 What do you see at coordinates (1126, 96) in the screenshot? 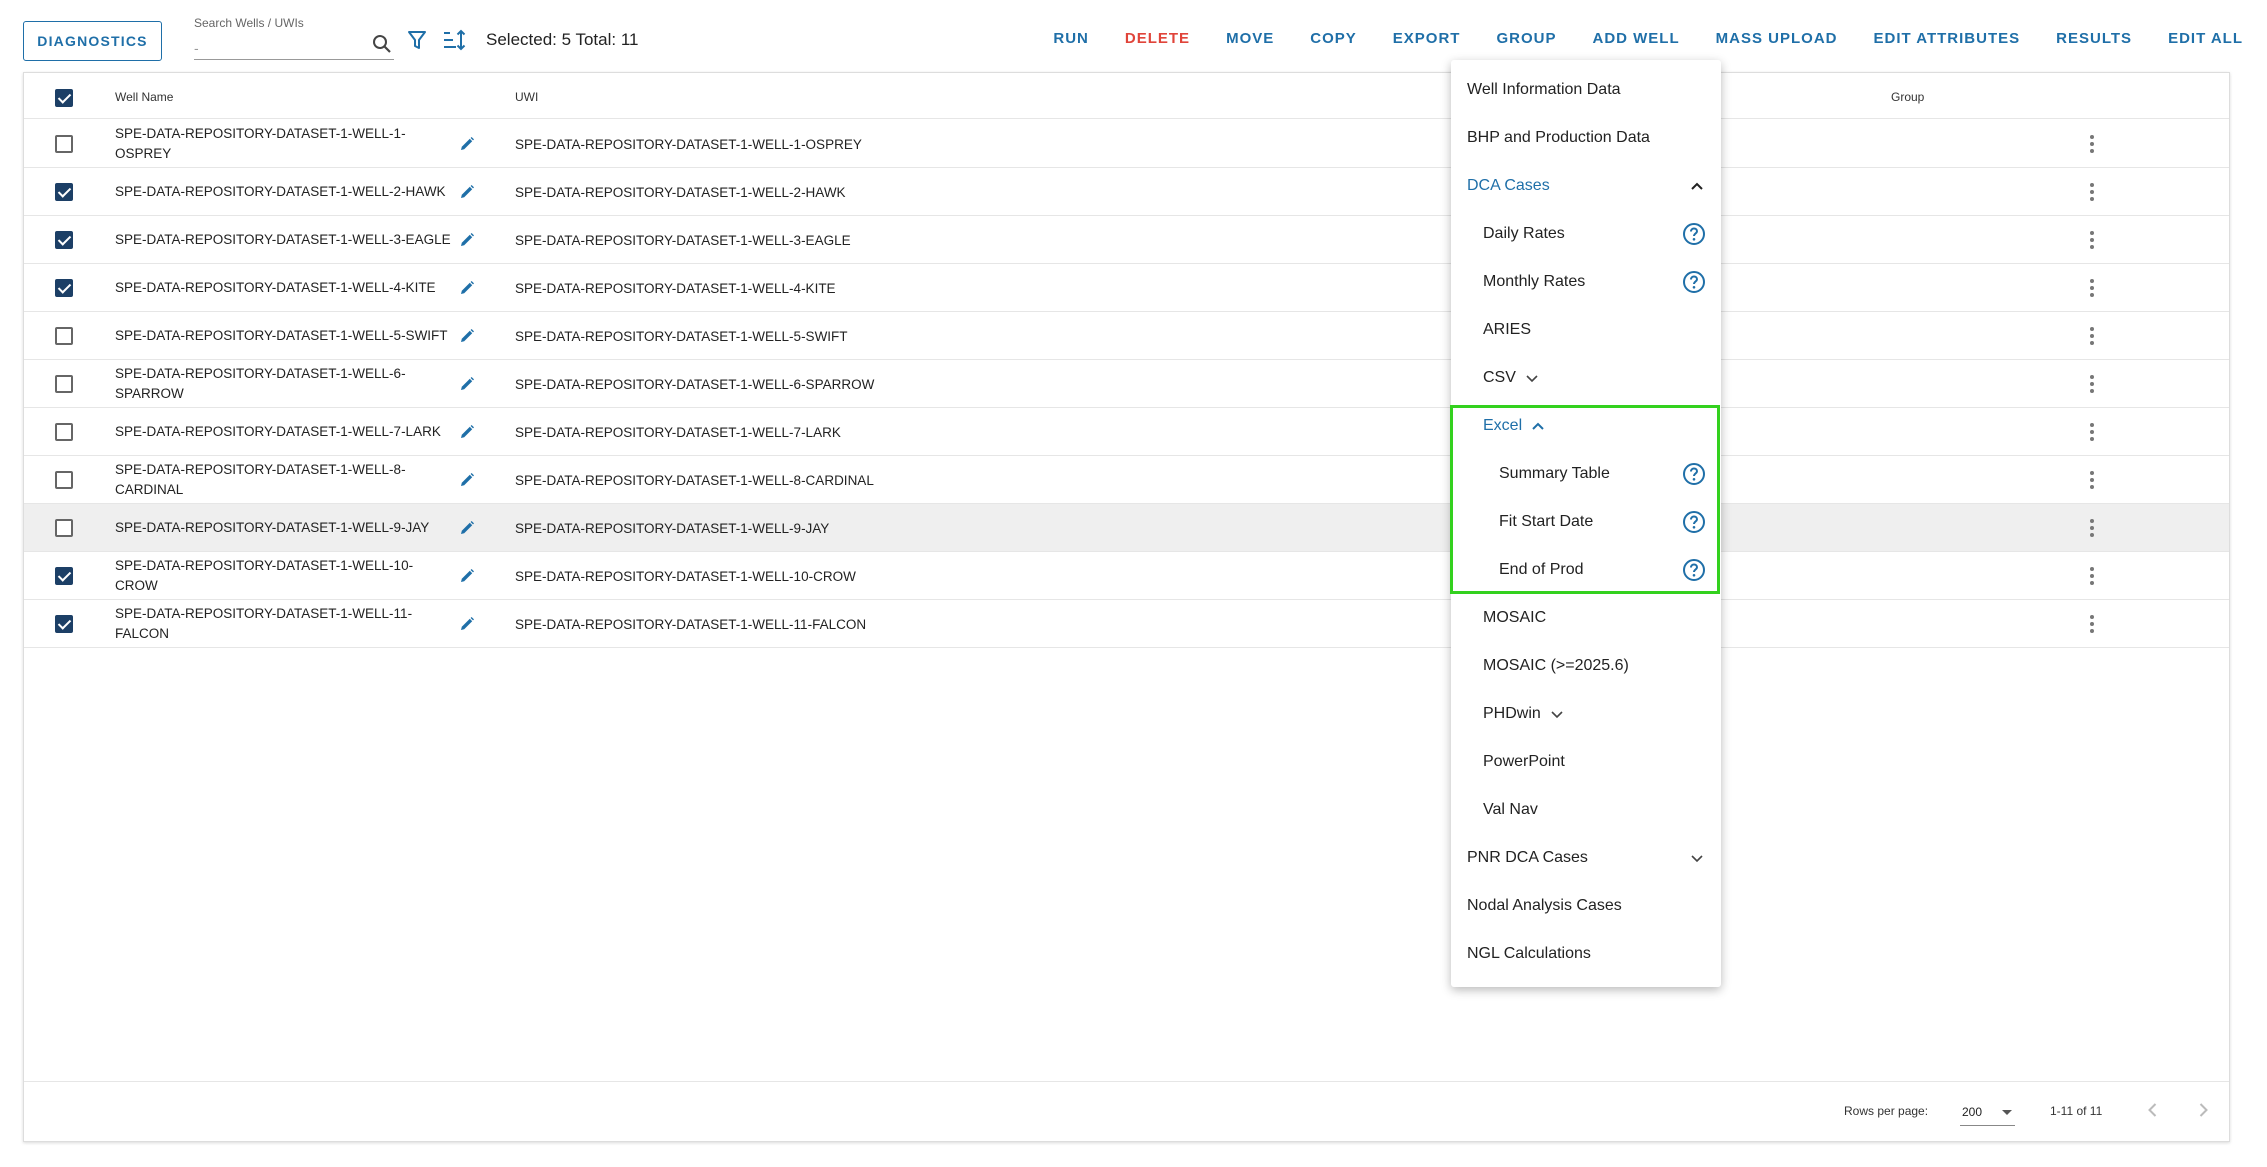
I see `table-header: Well Name UWI Group` at bounding box center [1126, 96].